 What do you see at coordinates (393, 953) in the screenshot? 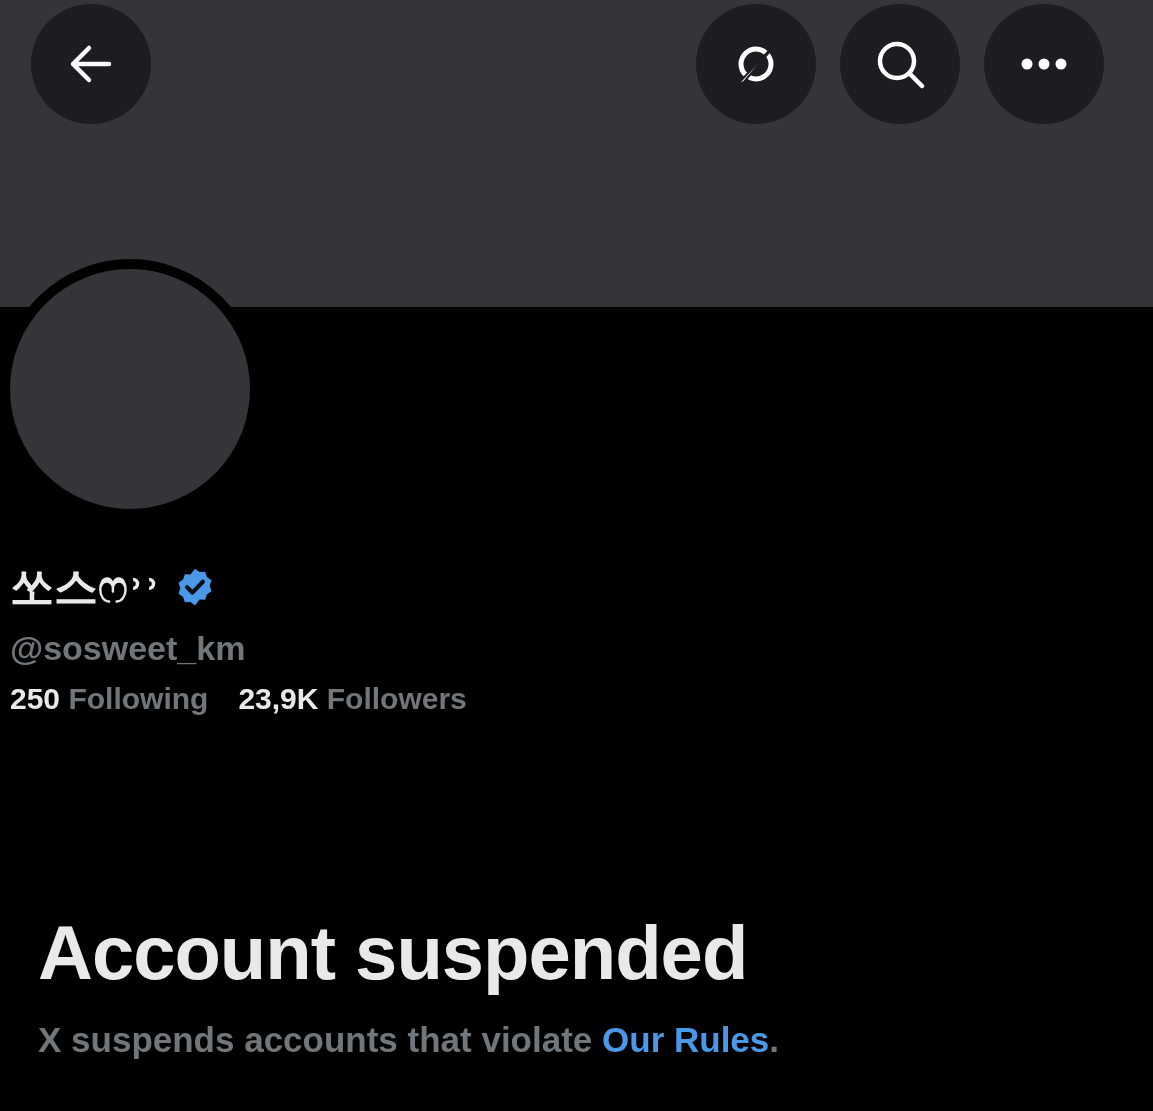
I see `suspended-title: Account suspended` at bounding box center [393, 953].